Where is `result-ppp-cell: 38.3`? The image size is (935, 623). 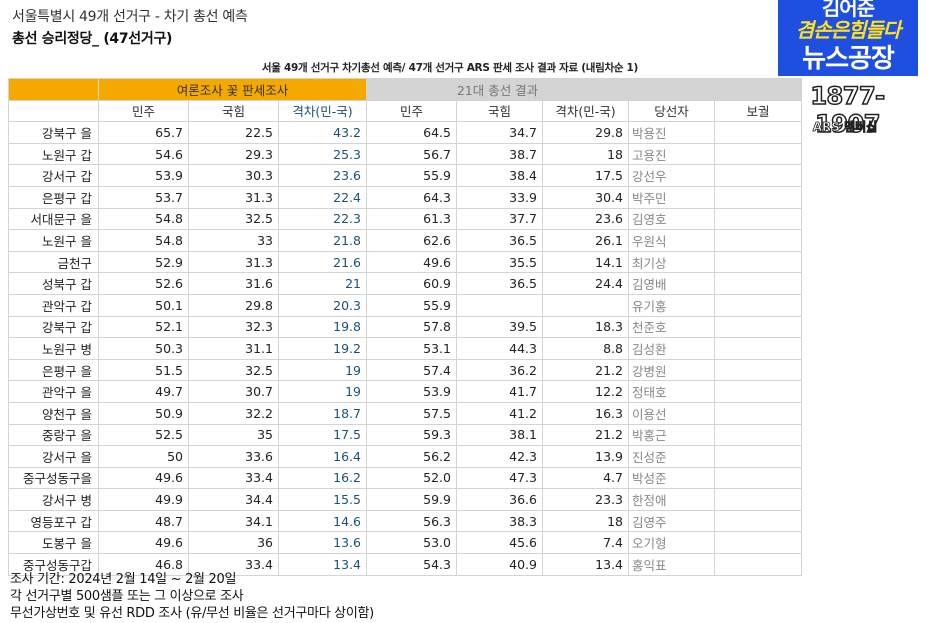 result-ppp-cell: 38.3 is located at coordinates (499, 521).